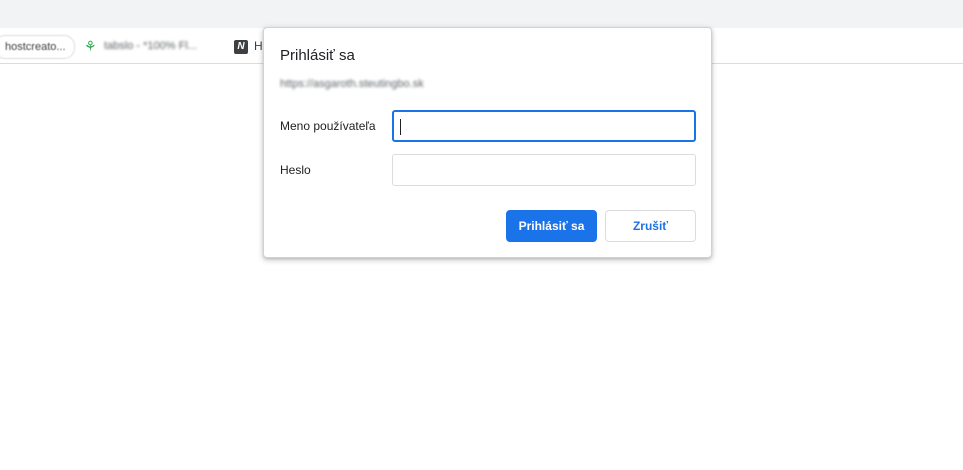  What do you see at coordinates (481, 14) in the screenshot?
I see `browser-tab-strip` at bounding box center [481, 14].